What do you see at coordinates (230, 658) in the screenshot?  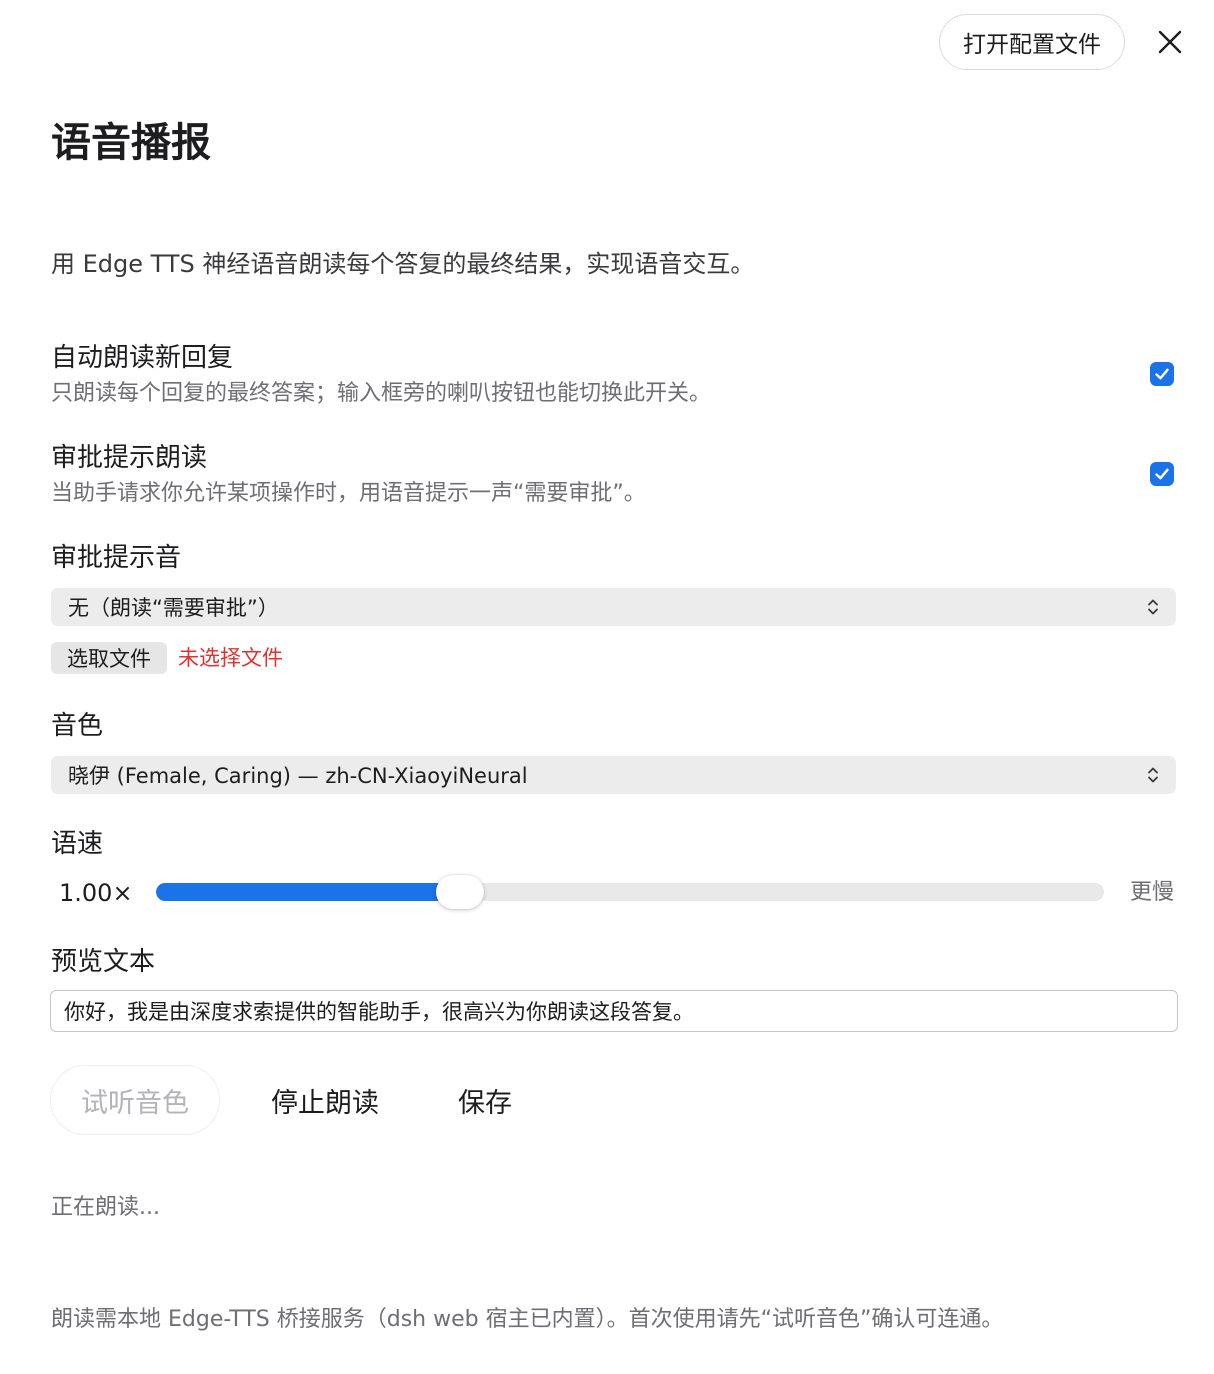 I see `file-status: 未选择文件` at bounding box center [230, 658].